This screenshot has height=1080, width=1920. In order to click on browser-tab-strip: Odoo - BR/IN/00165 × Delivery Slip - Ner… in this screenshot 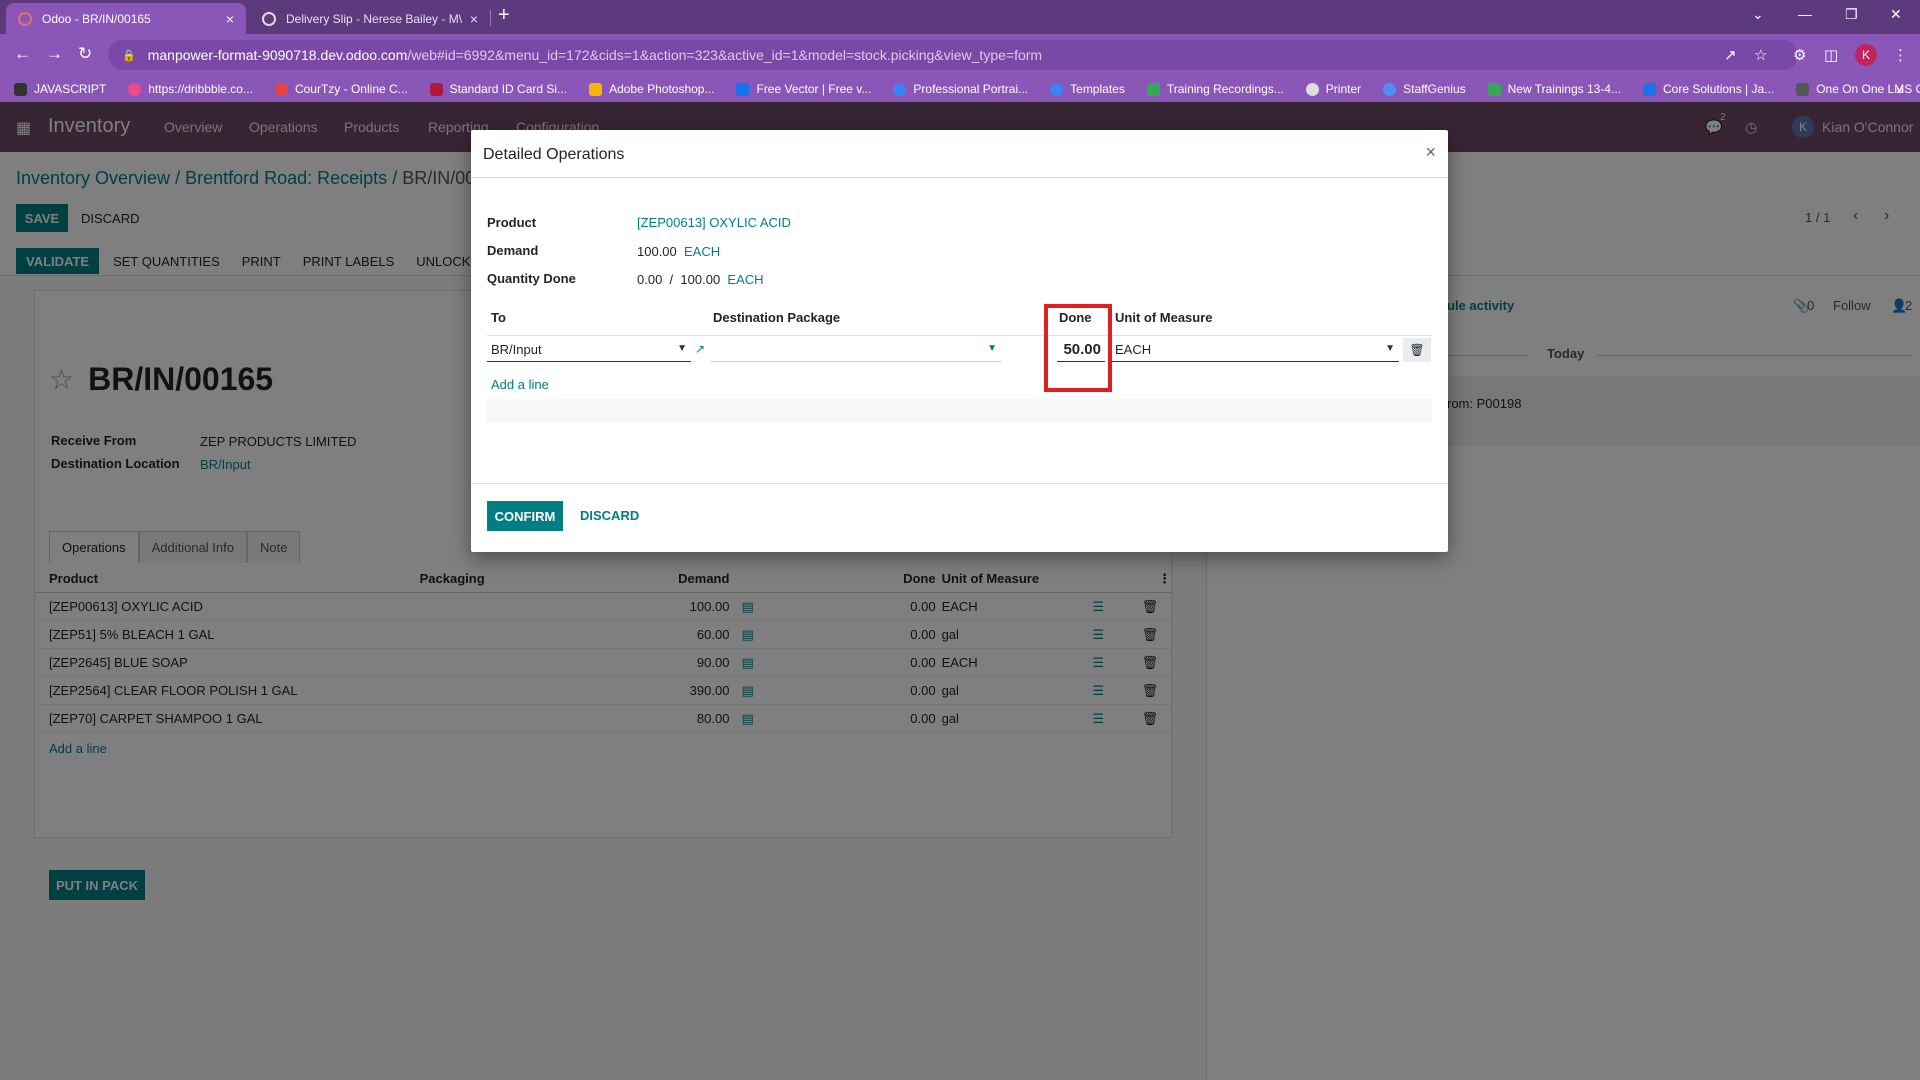, I will do `click(960, 17)`.